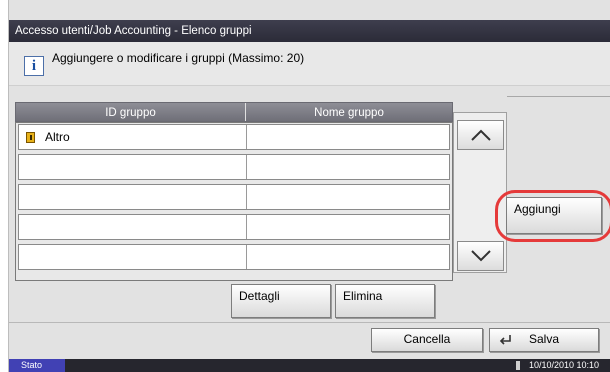 This screenshot has height=372, width=610. I want to click on status-button: Stato, so click(37, 365).